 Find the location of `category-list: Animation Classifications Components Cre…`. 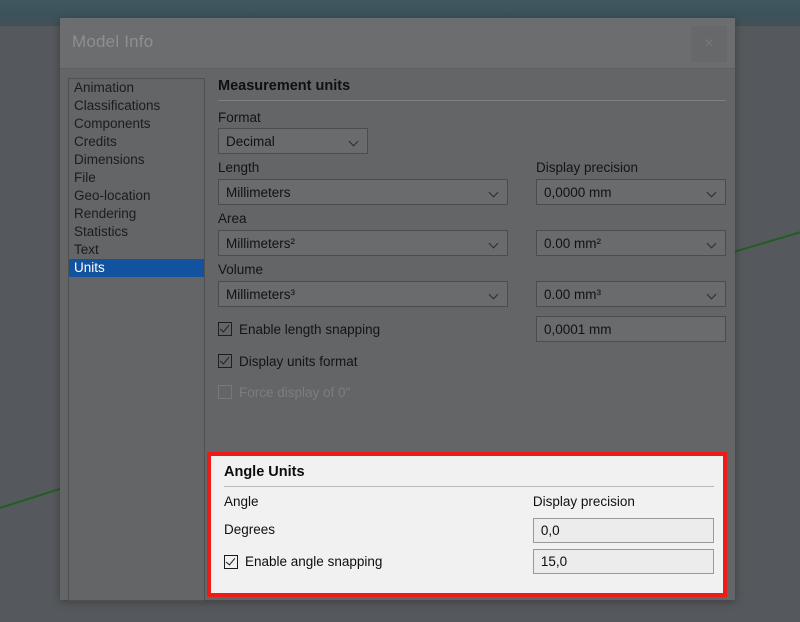

category-list: Animation Classifications Components Cre… is located at coordinates (136, 339).